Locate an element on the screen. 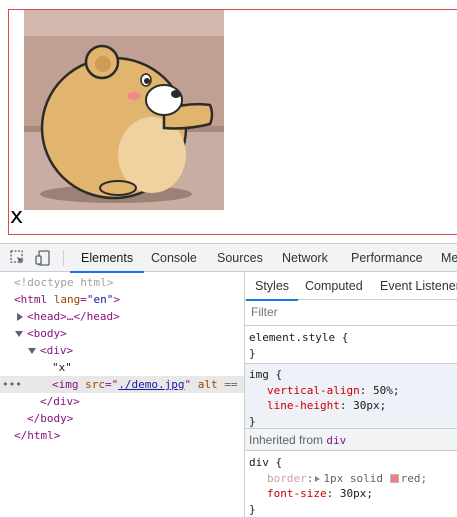 Image resolution: width=457 pixels, height=517 pixels. prop-border: border: 1px solid red; is located at coordinates (351, 479).